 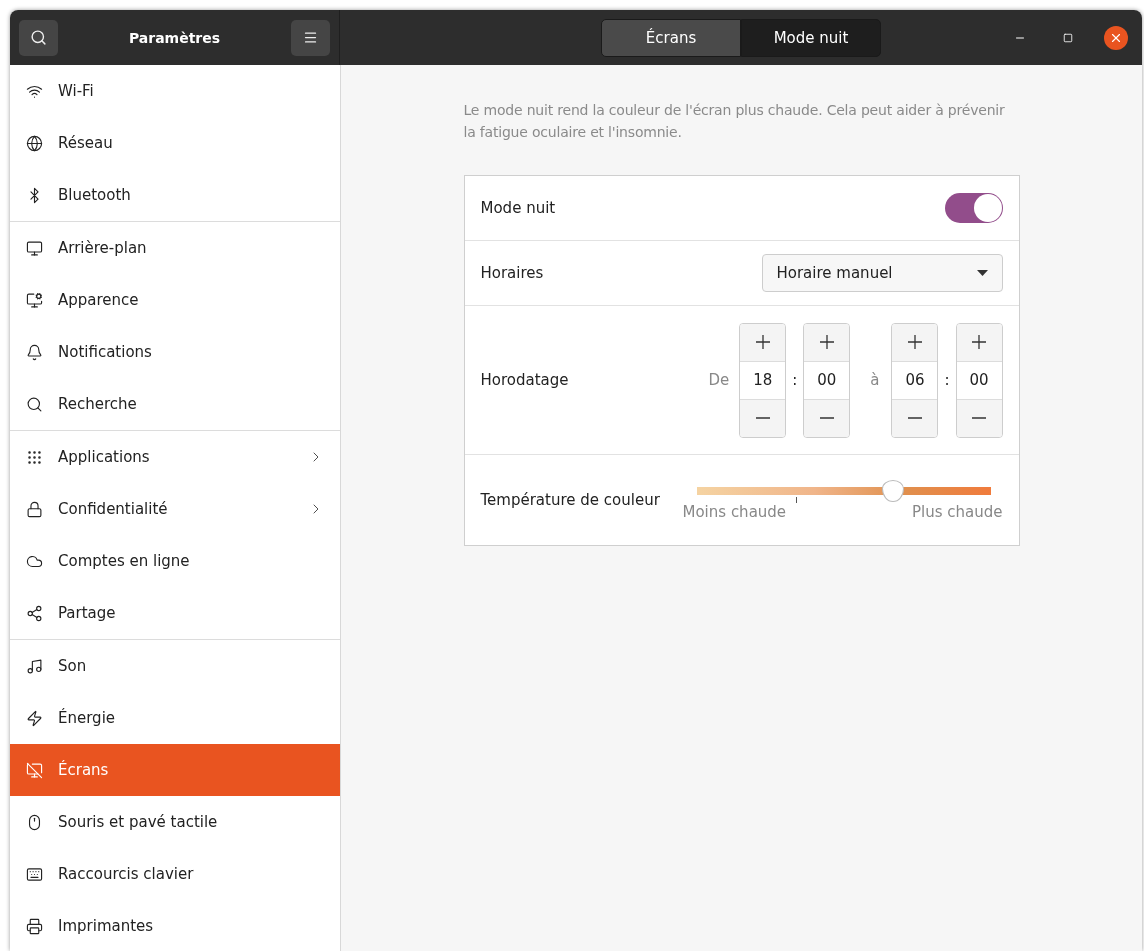 What do you see at coordinates (512, 273) in the screenshot?
I see `setting-label: Horaires` at bounding box center [512, 273].